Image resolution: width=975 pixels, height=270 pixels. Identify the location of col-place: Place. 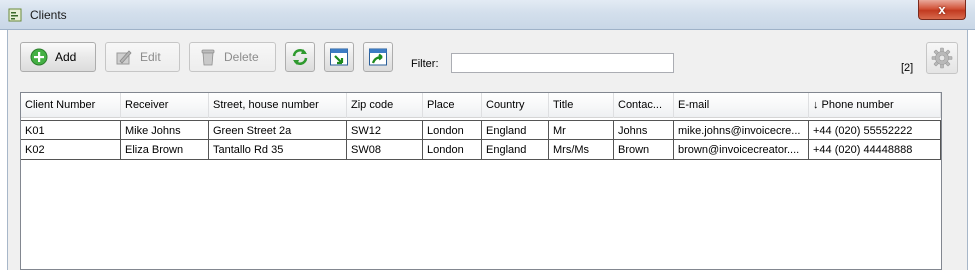
(452, 105).